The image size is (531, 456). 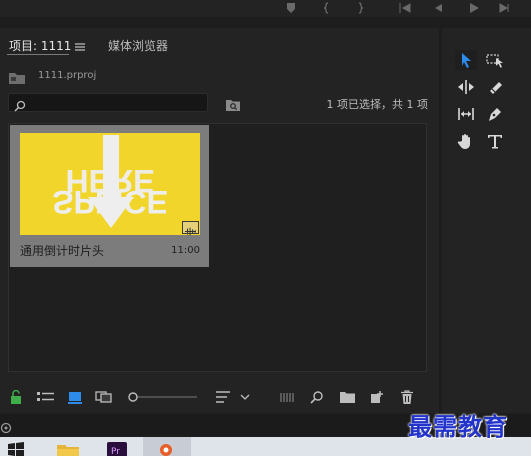 I want to click on media-encoder-icon, so click(x=166, y=448).